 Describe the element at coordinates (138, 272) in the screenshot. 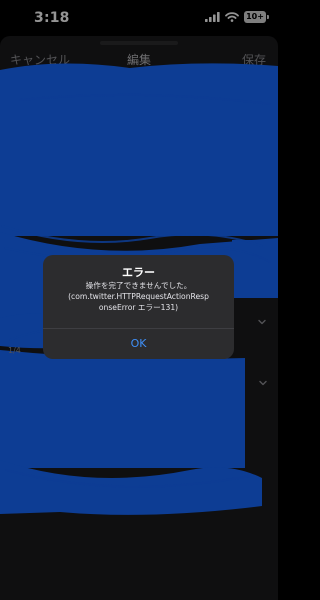

I see `alert-title: エラー` at that location.